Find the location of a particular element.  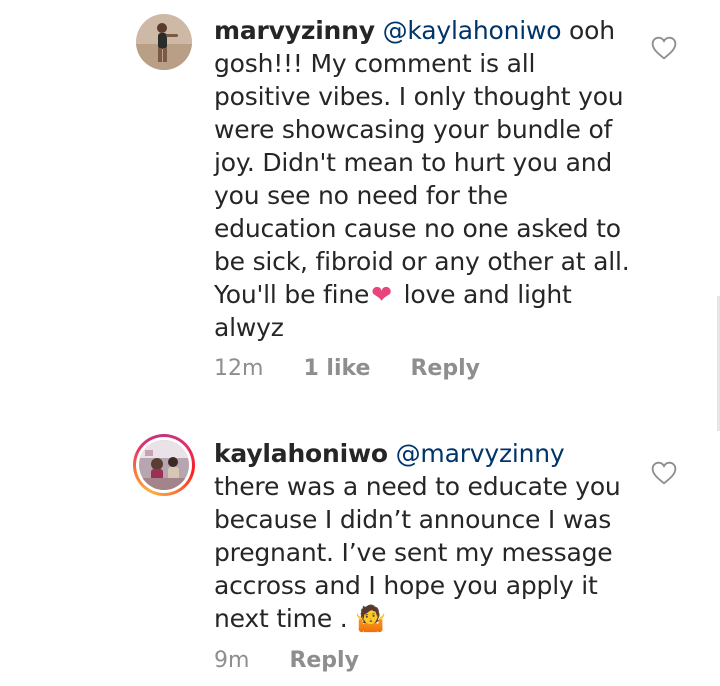

comment-meta: 12m 1 like Reply is located at coordinates (347, 368).